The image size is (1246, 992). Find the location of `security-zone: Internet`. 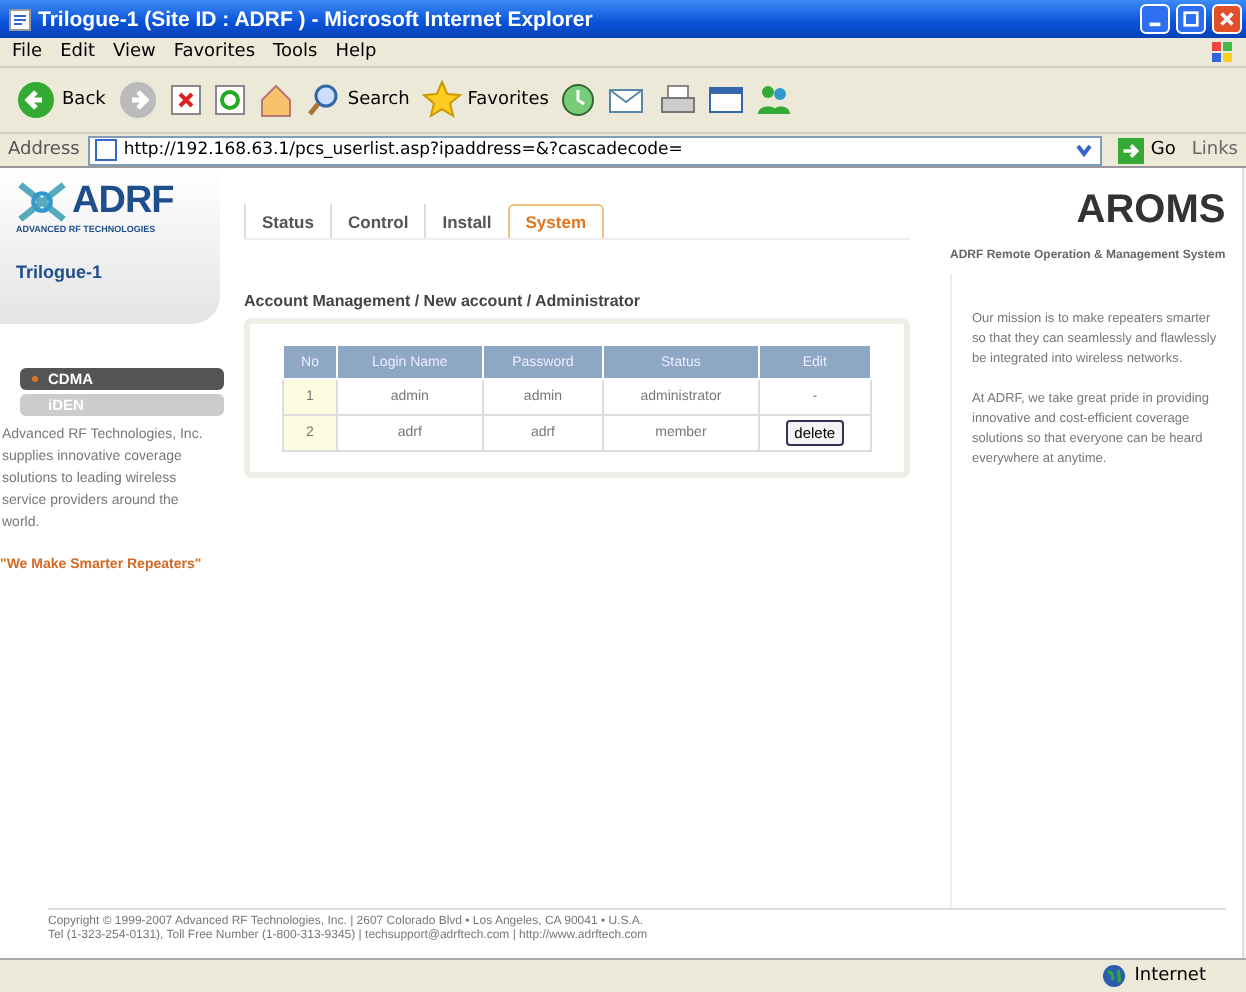

security-zone: Internet is located at coordinates (1170, 976).